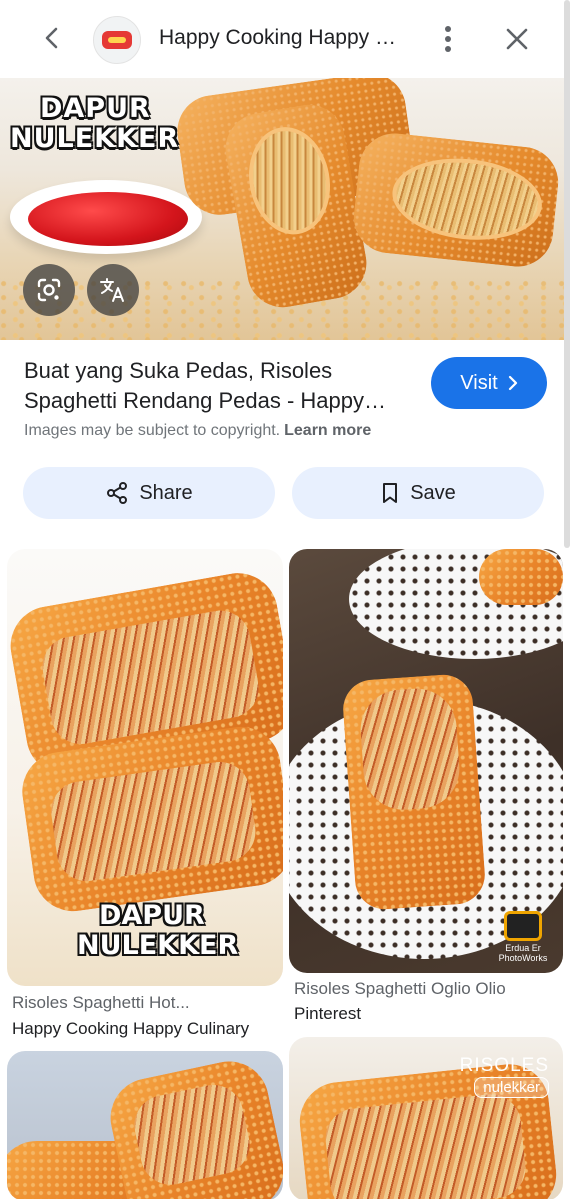 This screenshot has width=570, height=1199. What do you see at coordinates (166, 492) in the screenshot?
I see `share-label: Share` at bounding box center [166, 492].